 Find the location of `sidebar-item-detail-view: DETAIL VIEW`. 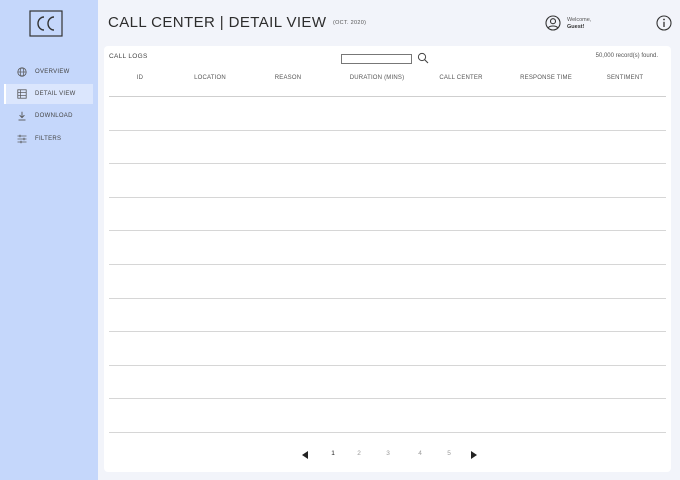

sidebar-item-detail-view: DETAIL VIEW is located at coordinates (48, 94).